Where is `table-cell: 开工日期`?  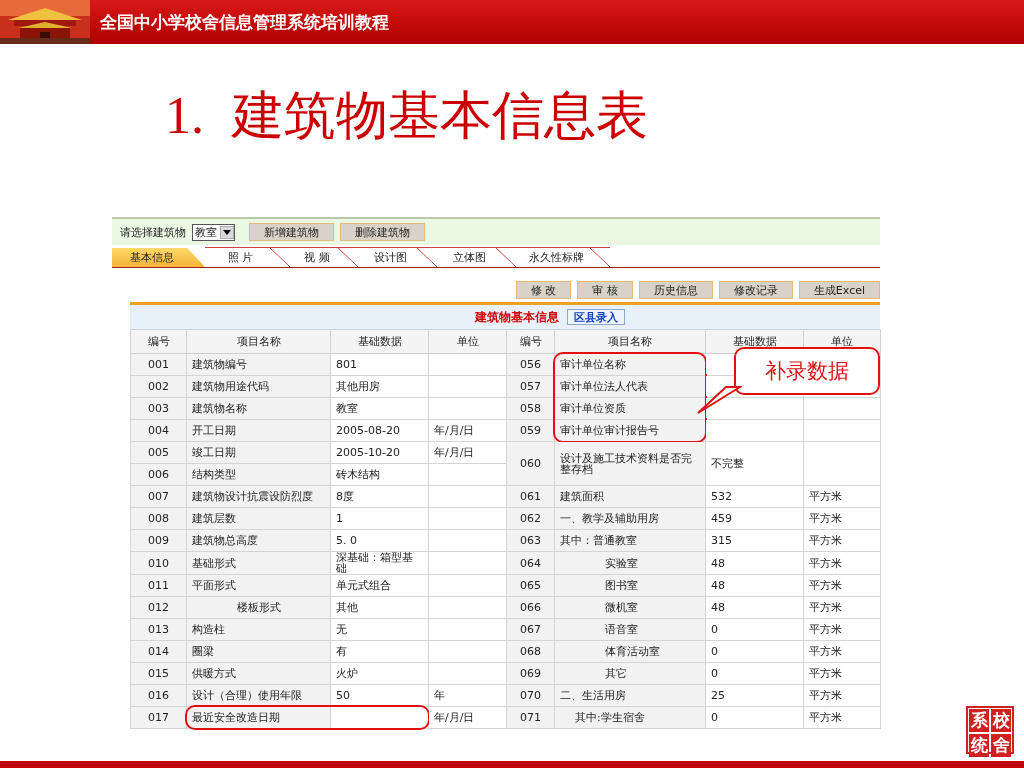 table-cell: 开工日期 is located at coordinates (258, 430).